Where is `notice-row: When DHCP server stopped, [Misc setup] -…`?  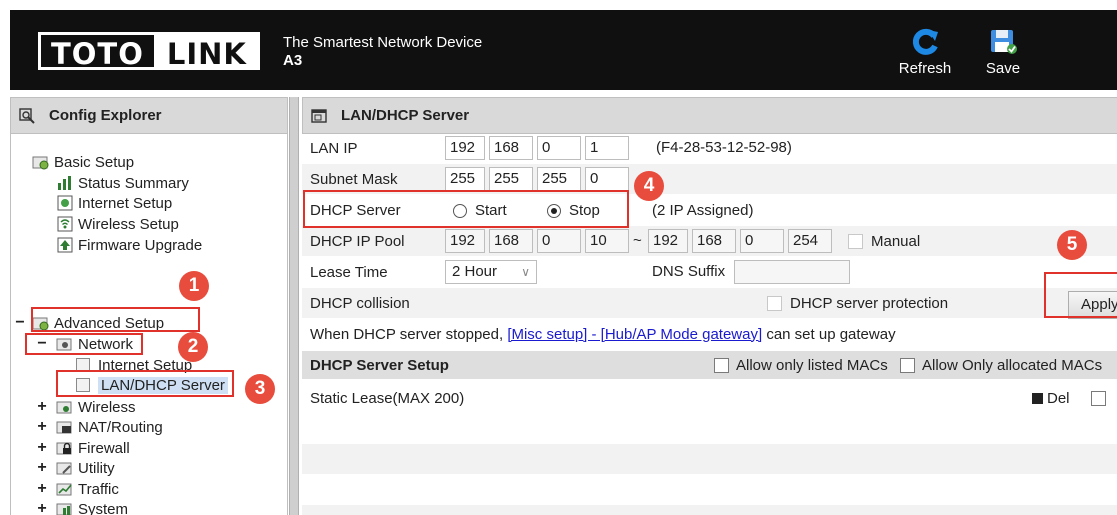 notice-row: When DHCP server stopped, [Misc setup] -… is located at coordinates (709, 334).